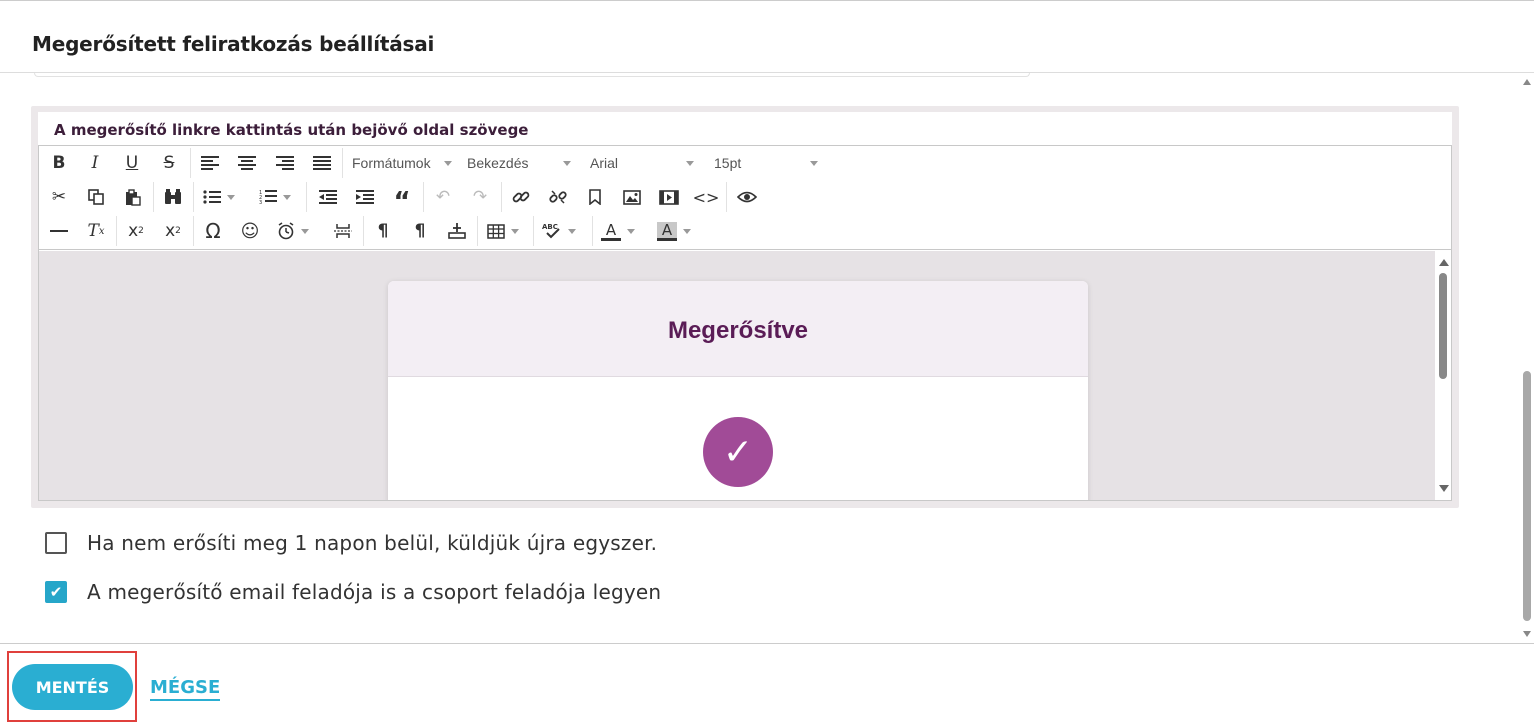 Image resolution: width=1534 pixels, height=724 pixels. Describe the element at coordinates (285, 163) in the screenshot. I see `align-right-icon` at that location.